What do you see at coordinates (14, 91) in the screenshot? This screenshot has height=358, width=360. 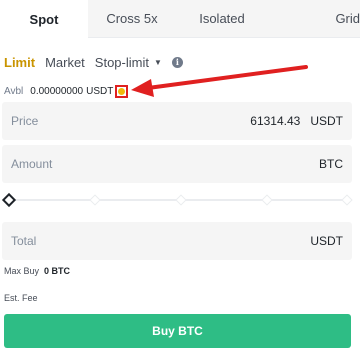 I see `avbl-label: Avbl` at bounding box center [14, 91].